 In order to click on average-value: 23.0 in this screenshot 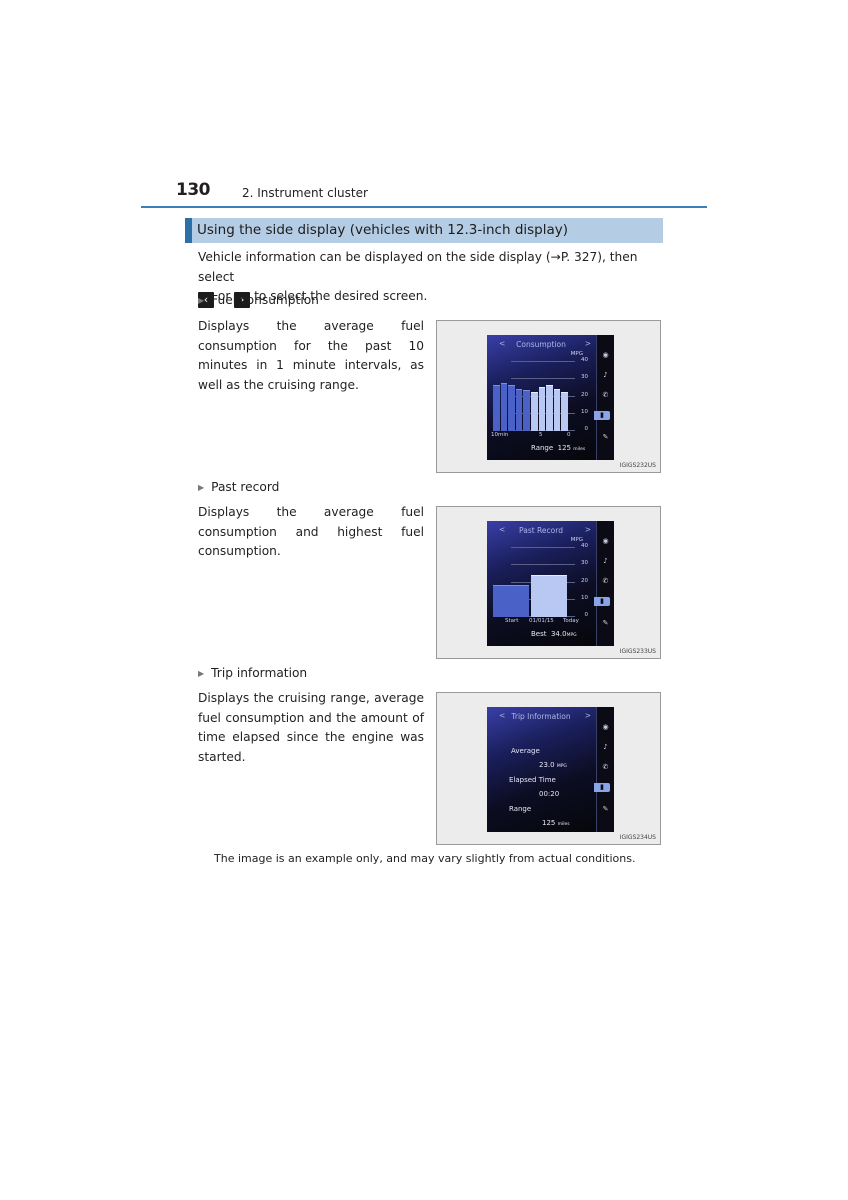, I will do `click(547, 765)`.